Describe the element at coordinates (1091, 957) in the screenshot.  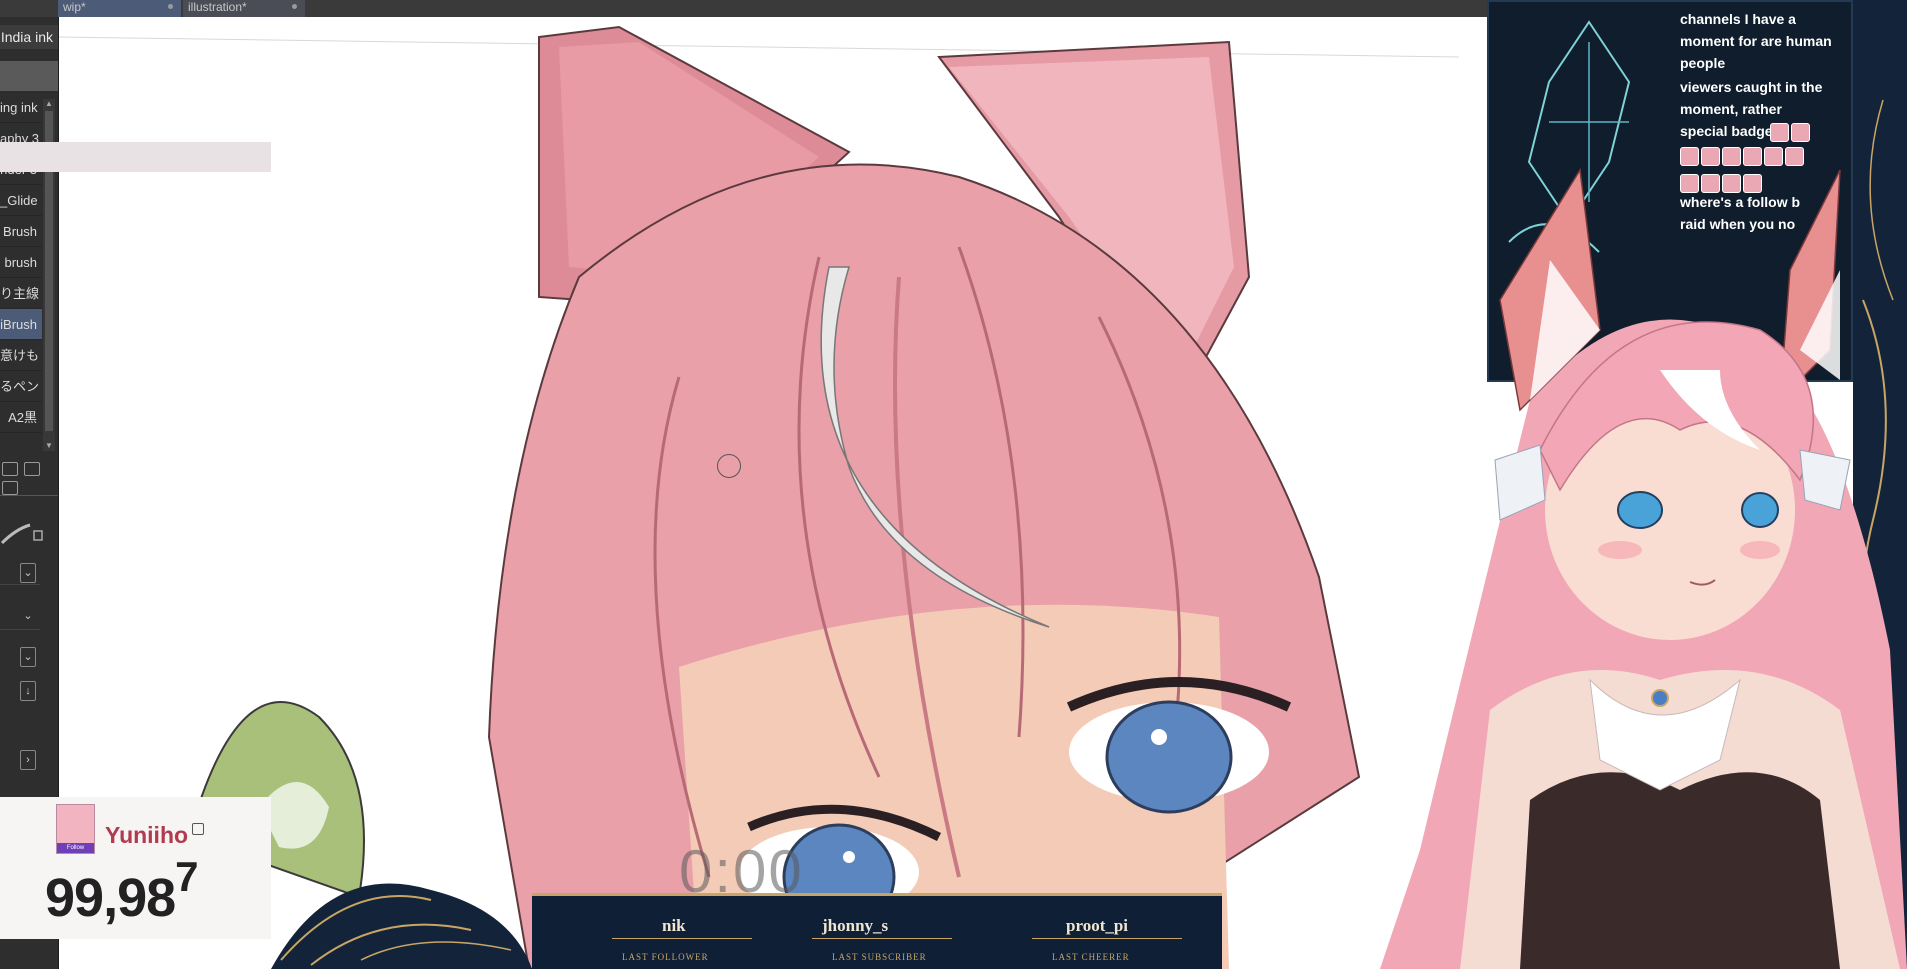
I see `last-cheerer-tag: LAST CHEERER` at that location.